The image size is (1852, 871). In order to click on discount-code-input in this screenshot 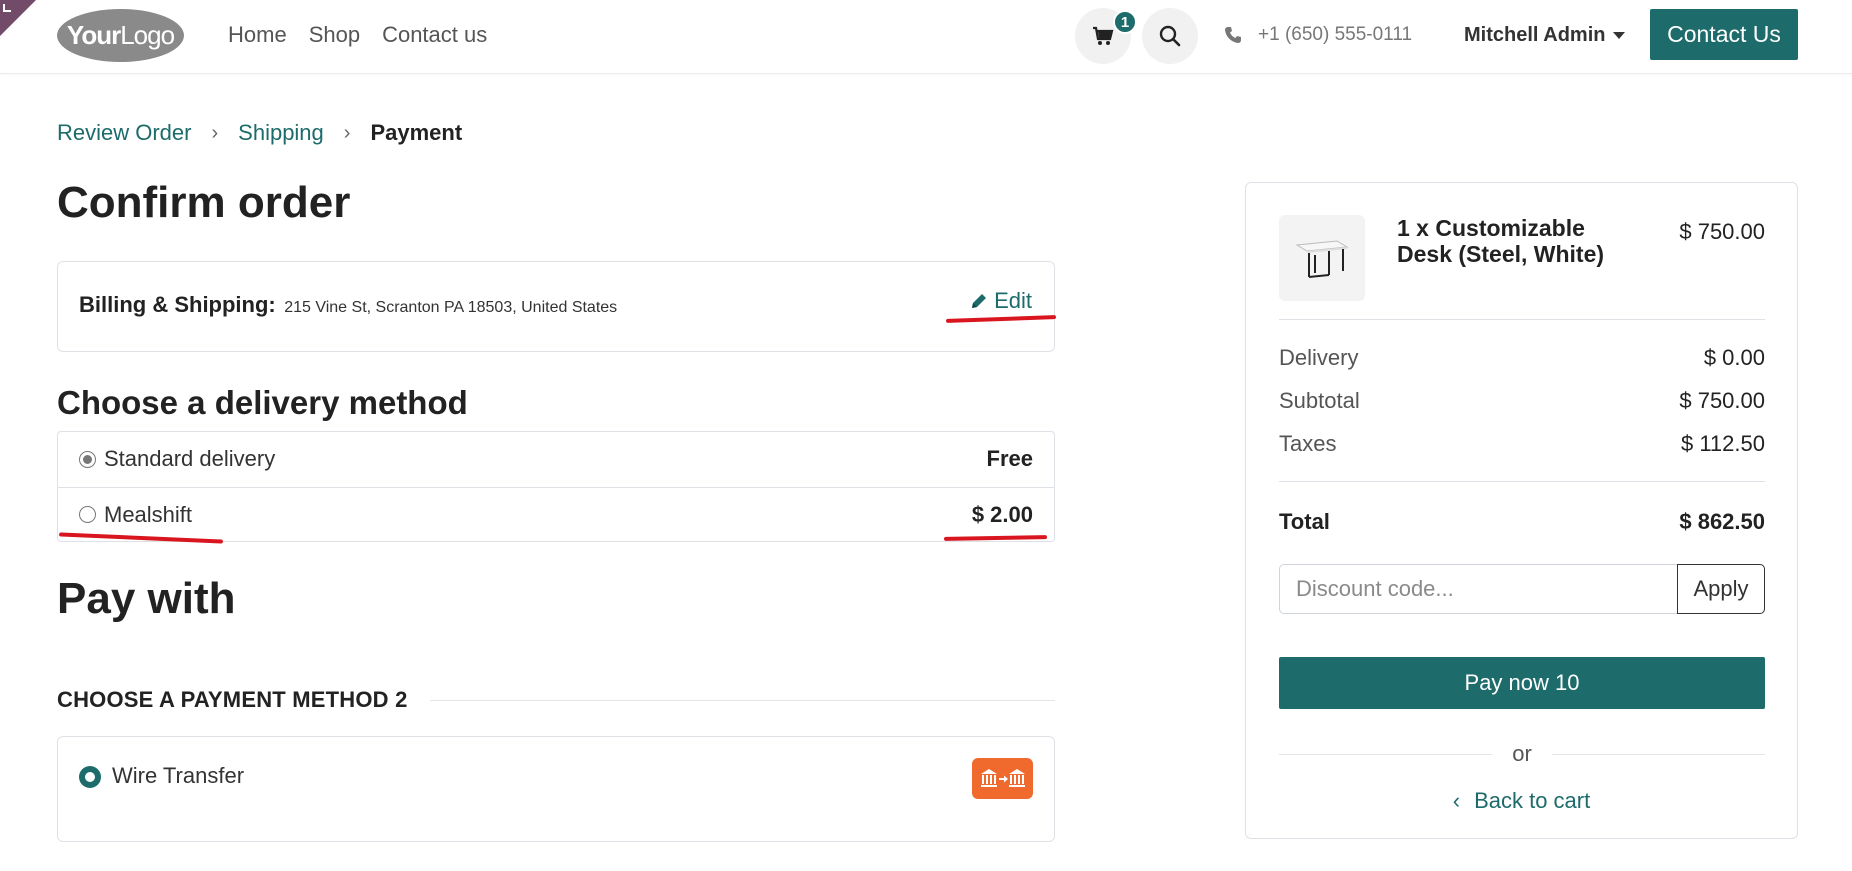, I will do `click(1478, 589)`.